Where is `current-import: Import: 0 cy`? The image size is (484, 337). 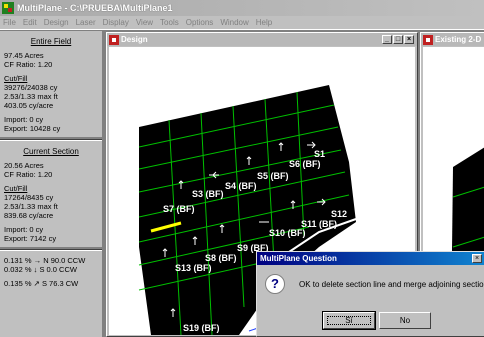
current-import: Import: 0 cy is located at coordinates (24, 229).